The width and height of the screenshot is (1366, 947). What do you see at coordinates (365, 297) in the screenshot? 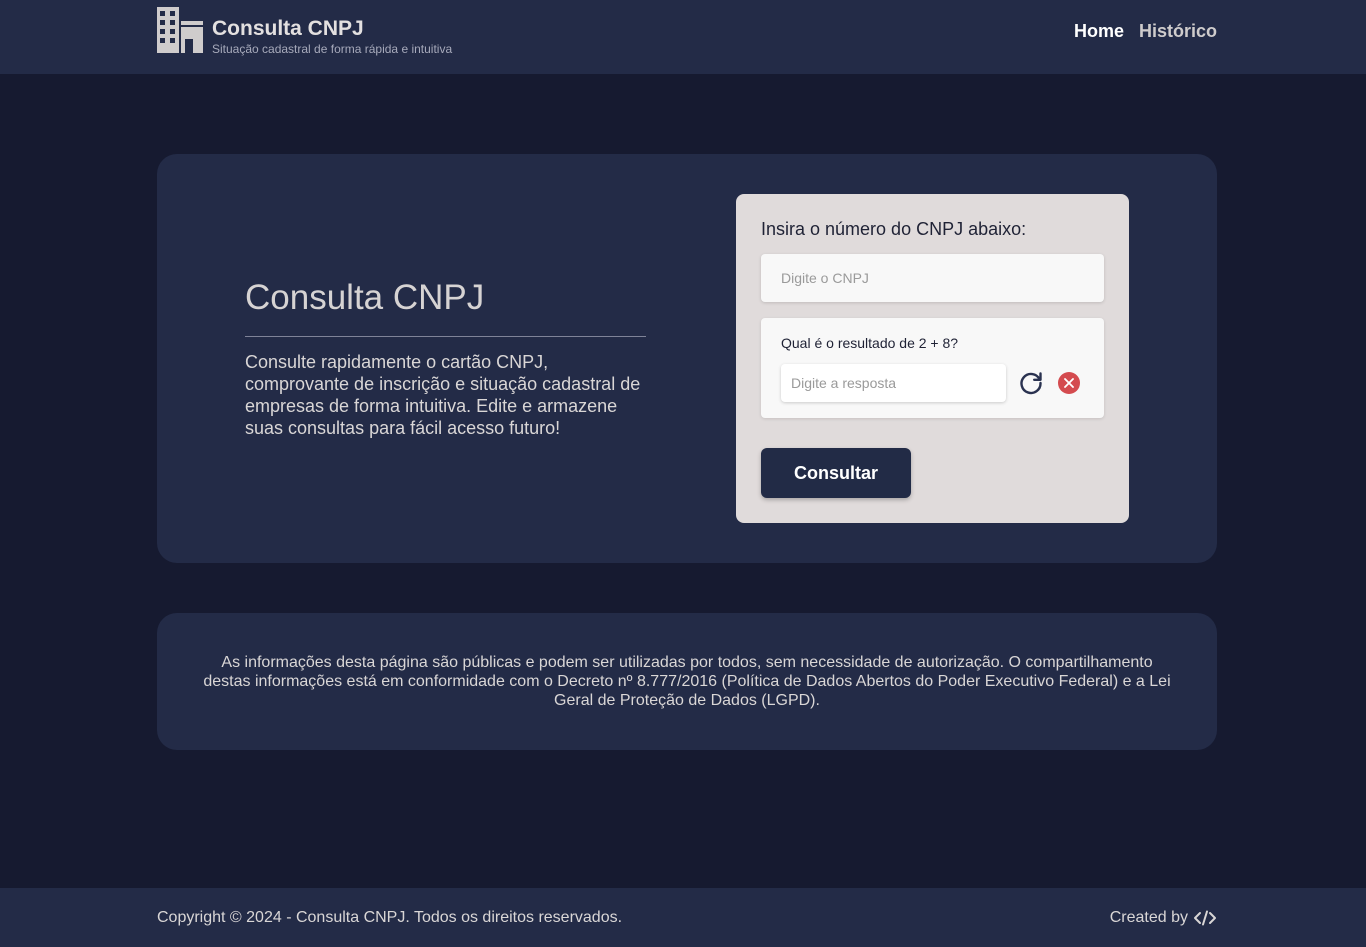
I see `hero-title: Consulta CNPJ` at bounding box center [365, 297].